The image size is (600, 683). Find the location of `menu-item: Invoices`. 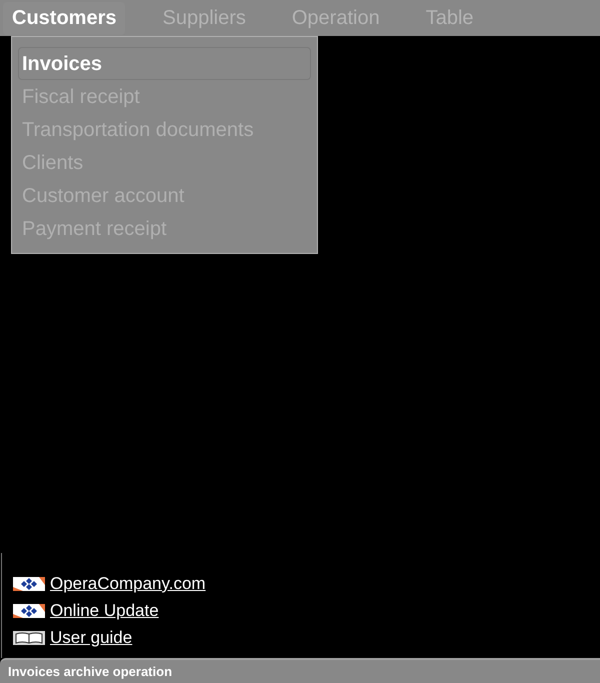

menu-item: Invoices is located at coordinates (164, 63).